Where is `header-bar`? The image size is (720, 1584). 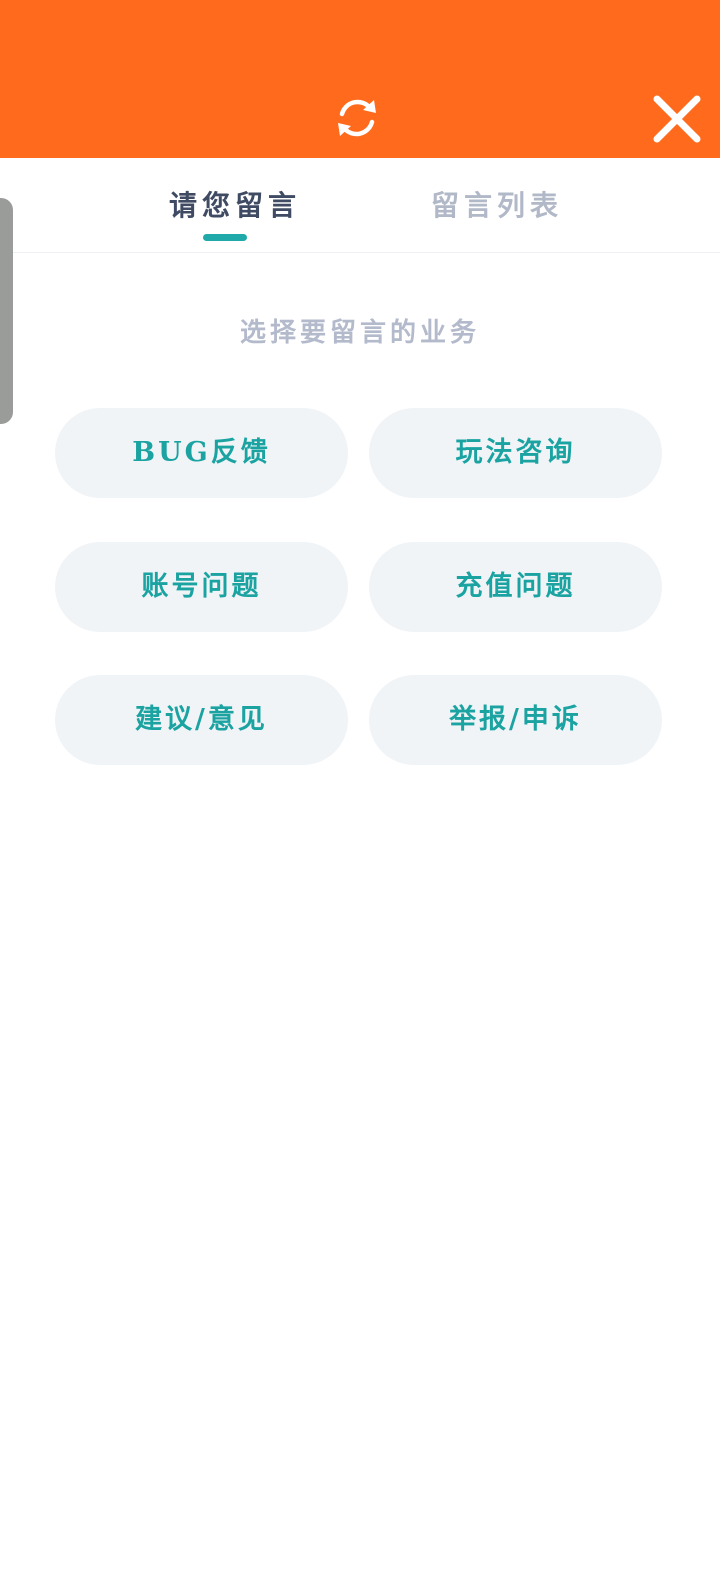 header-bar is located at coordinates (360, 79).